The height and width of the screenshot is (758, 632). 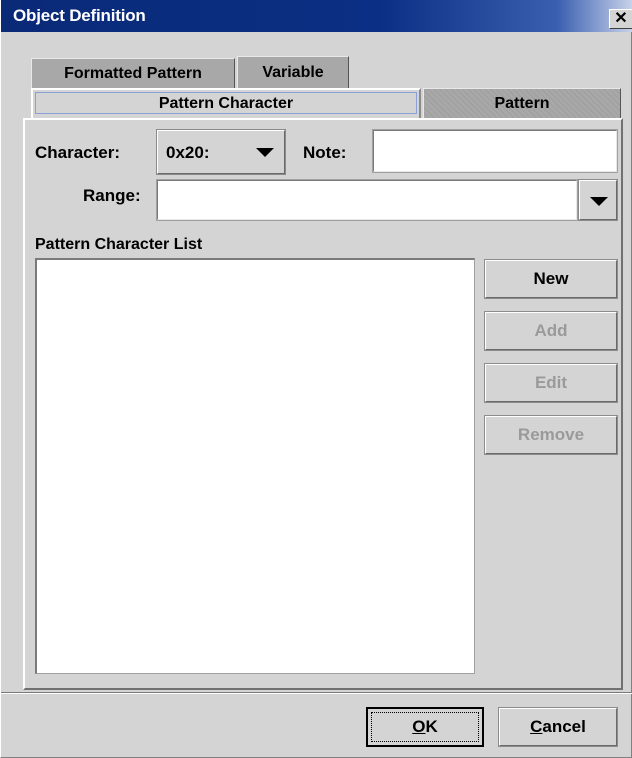 I want to click on range-input, so click(x=367, y=200).